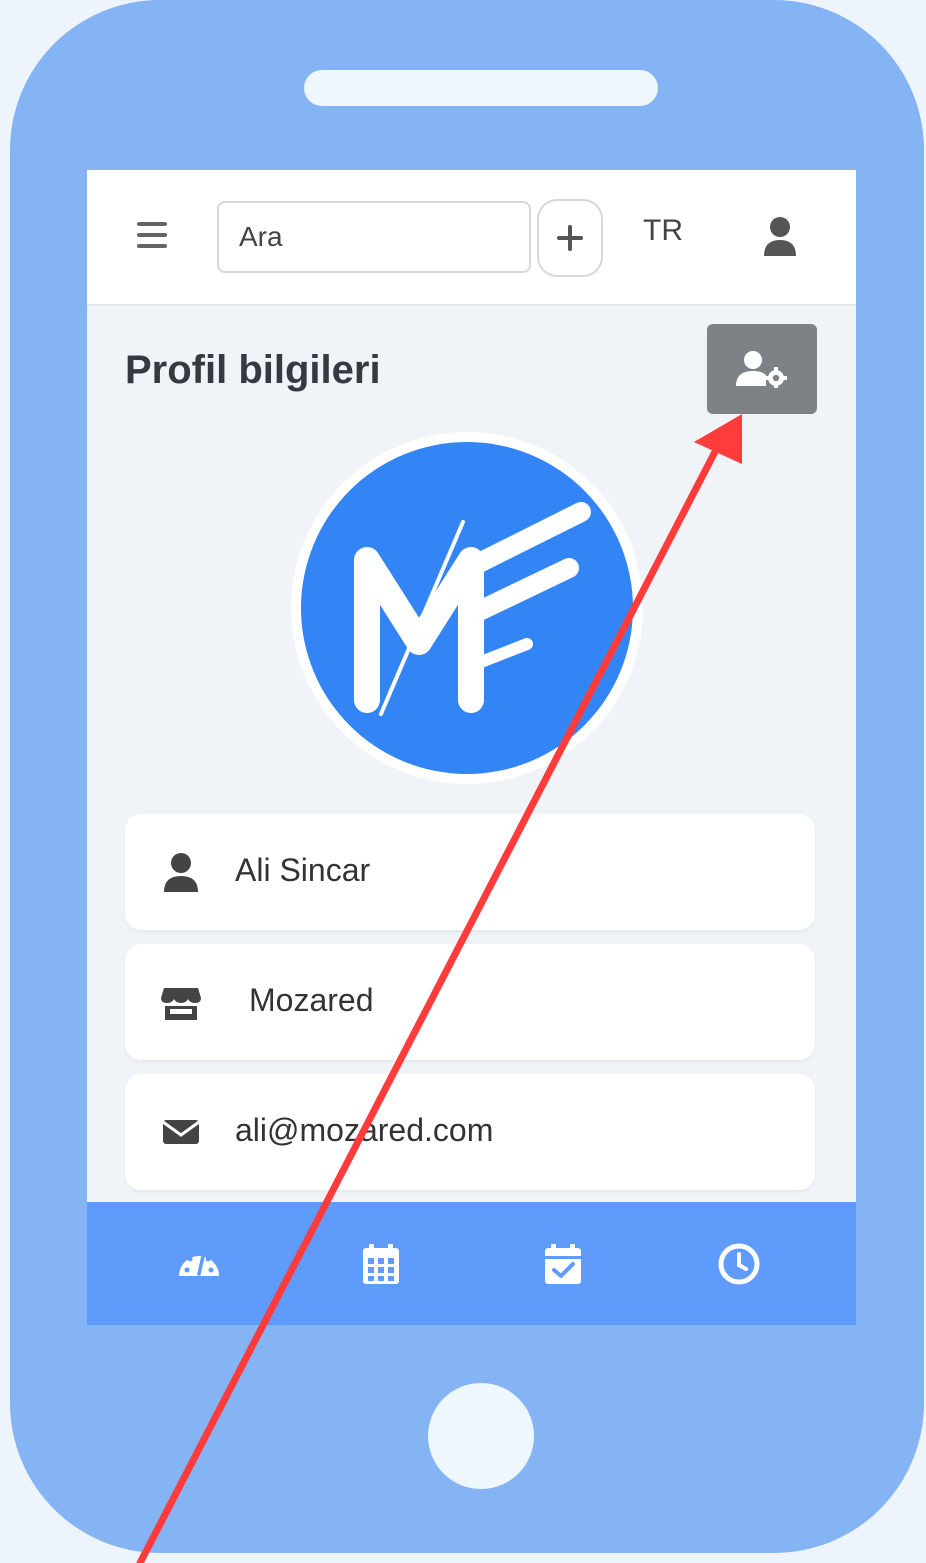 This screenshot has height=1563, width=926. Describe the element at coordinates (199, 1264) in the screenshot. I see `tachometer-icon` at that location.